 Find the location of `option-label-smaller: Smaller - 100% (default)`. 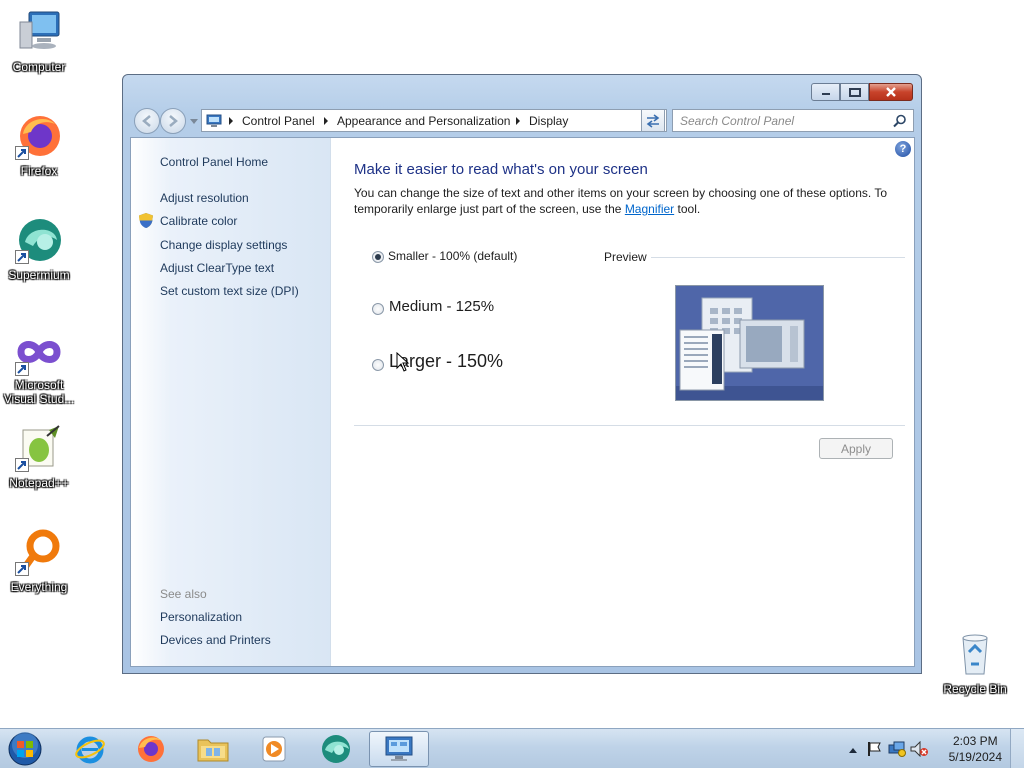

option-label-smaller: Smaller - 100% (default) is located at coordinates (452, 256).